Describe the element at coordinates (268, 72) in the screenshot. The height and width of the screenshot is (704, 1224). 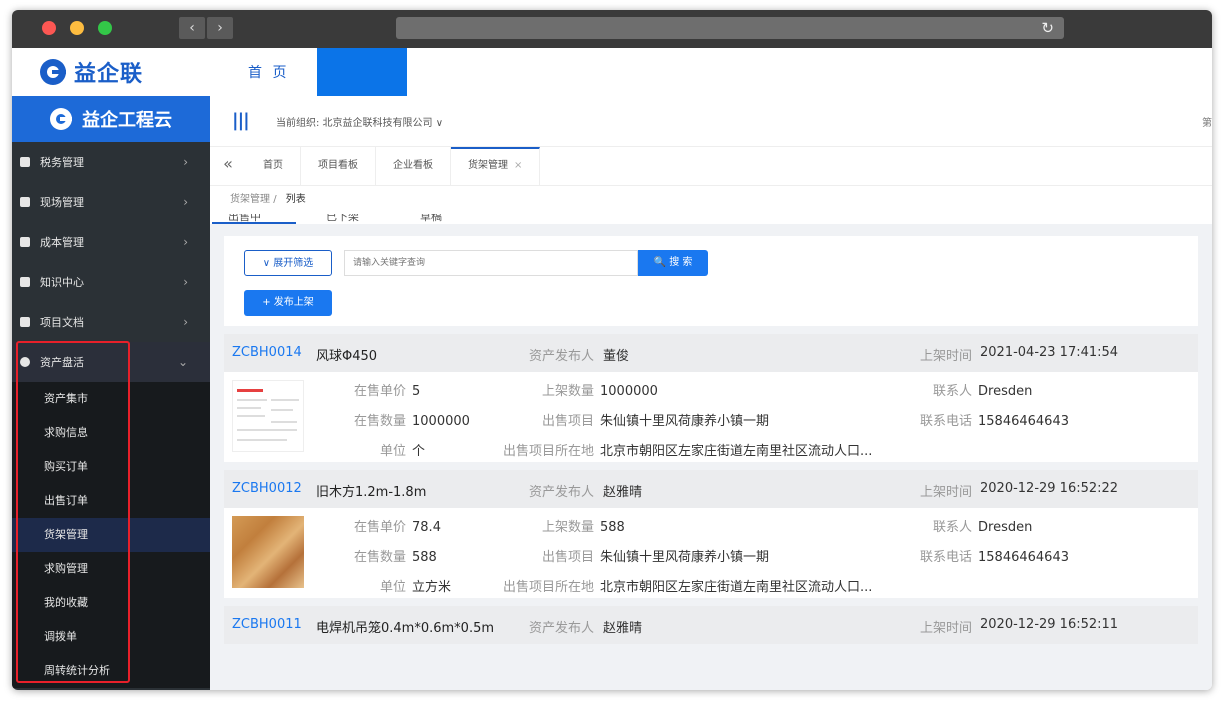
I see `nav-home: 首 页` at that location.